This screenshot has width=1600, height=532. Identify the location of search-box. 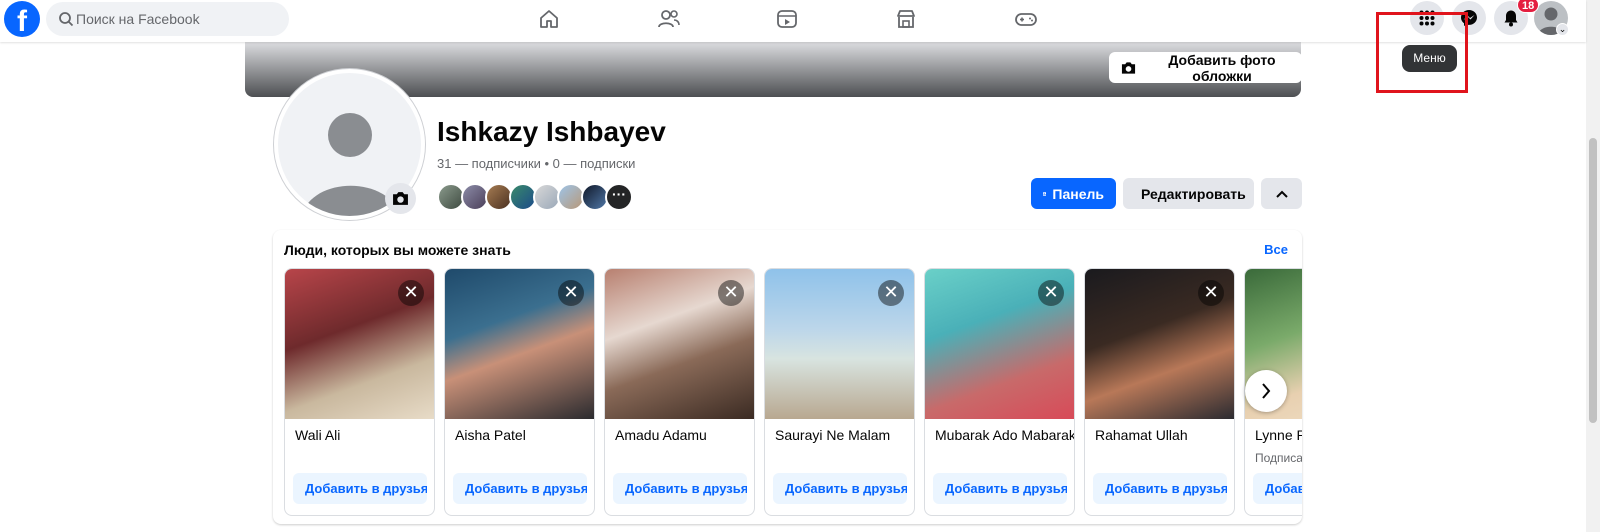
(167, 19).